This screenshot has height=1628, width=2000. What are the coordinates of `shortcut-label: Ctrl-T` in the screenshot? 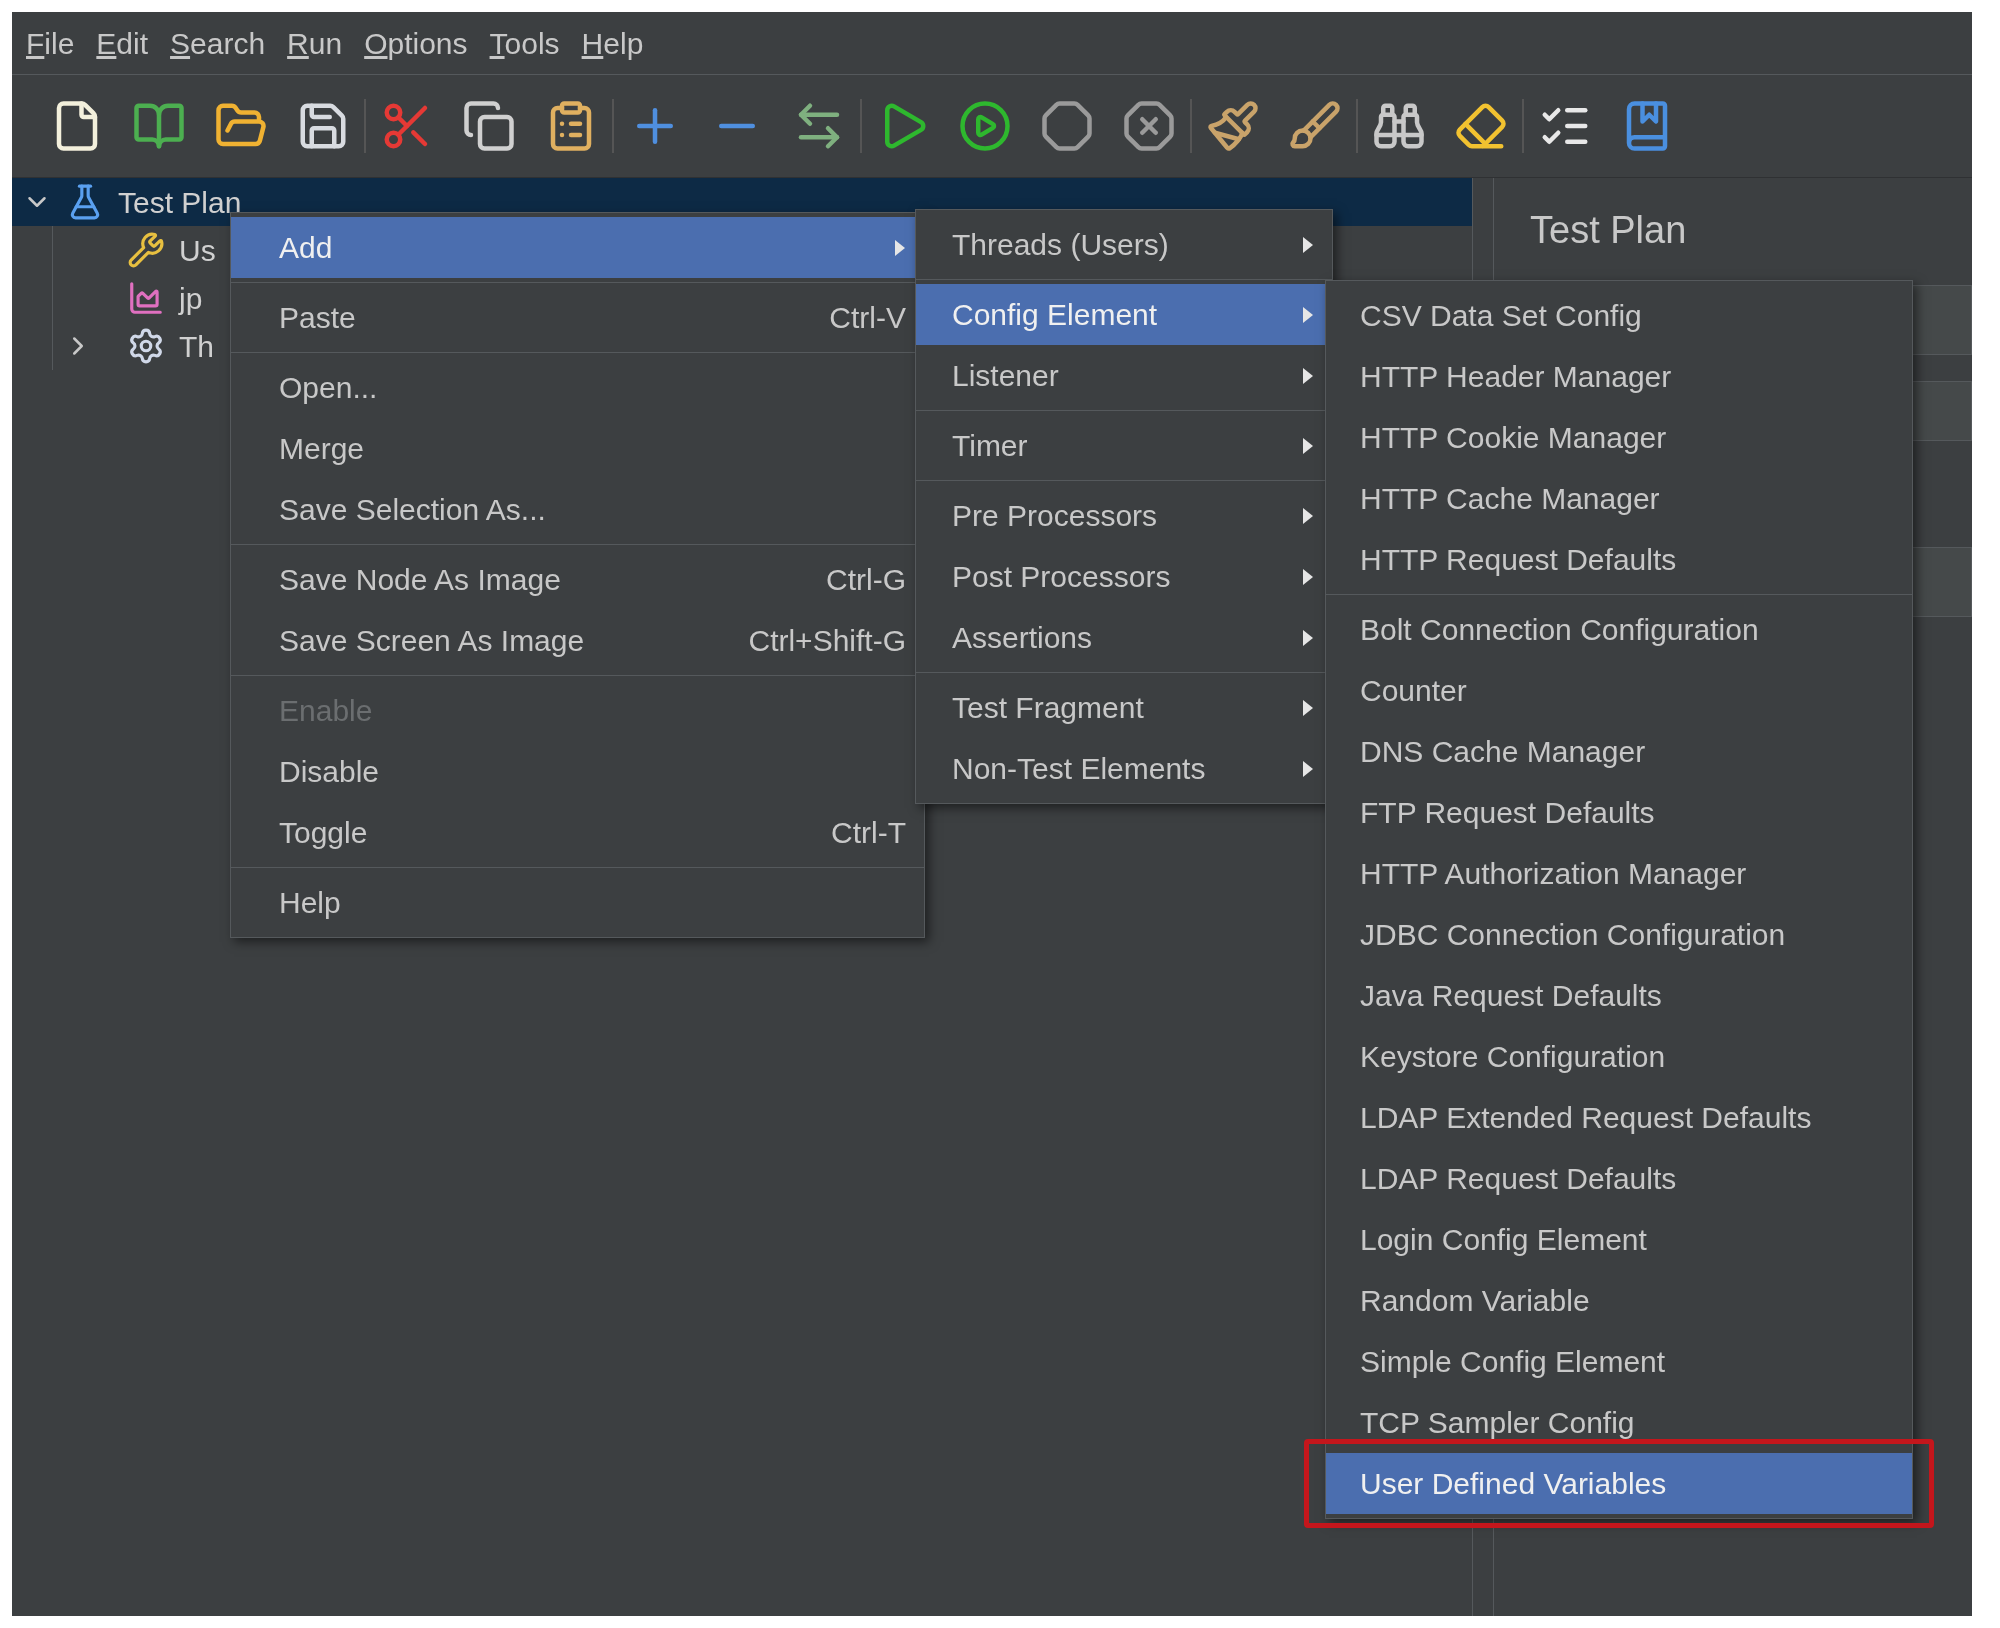 It's located at (868, 833).